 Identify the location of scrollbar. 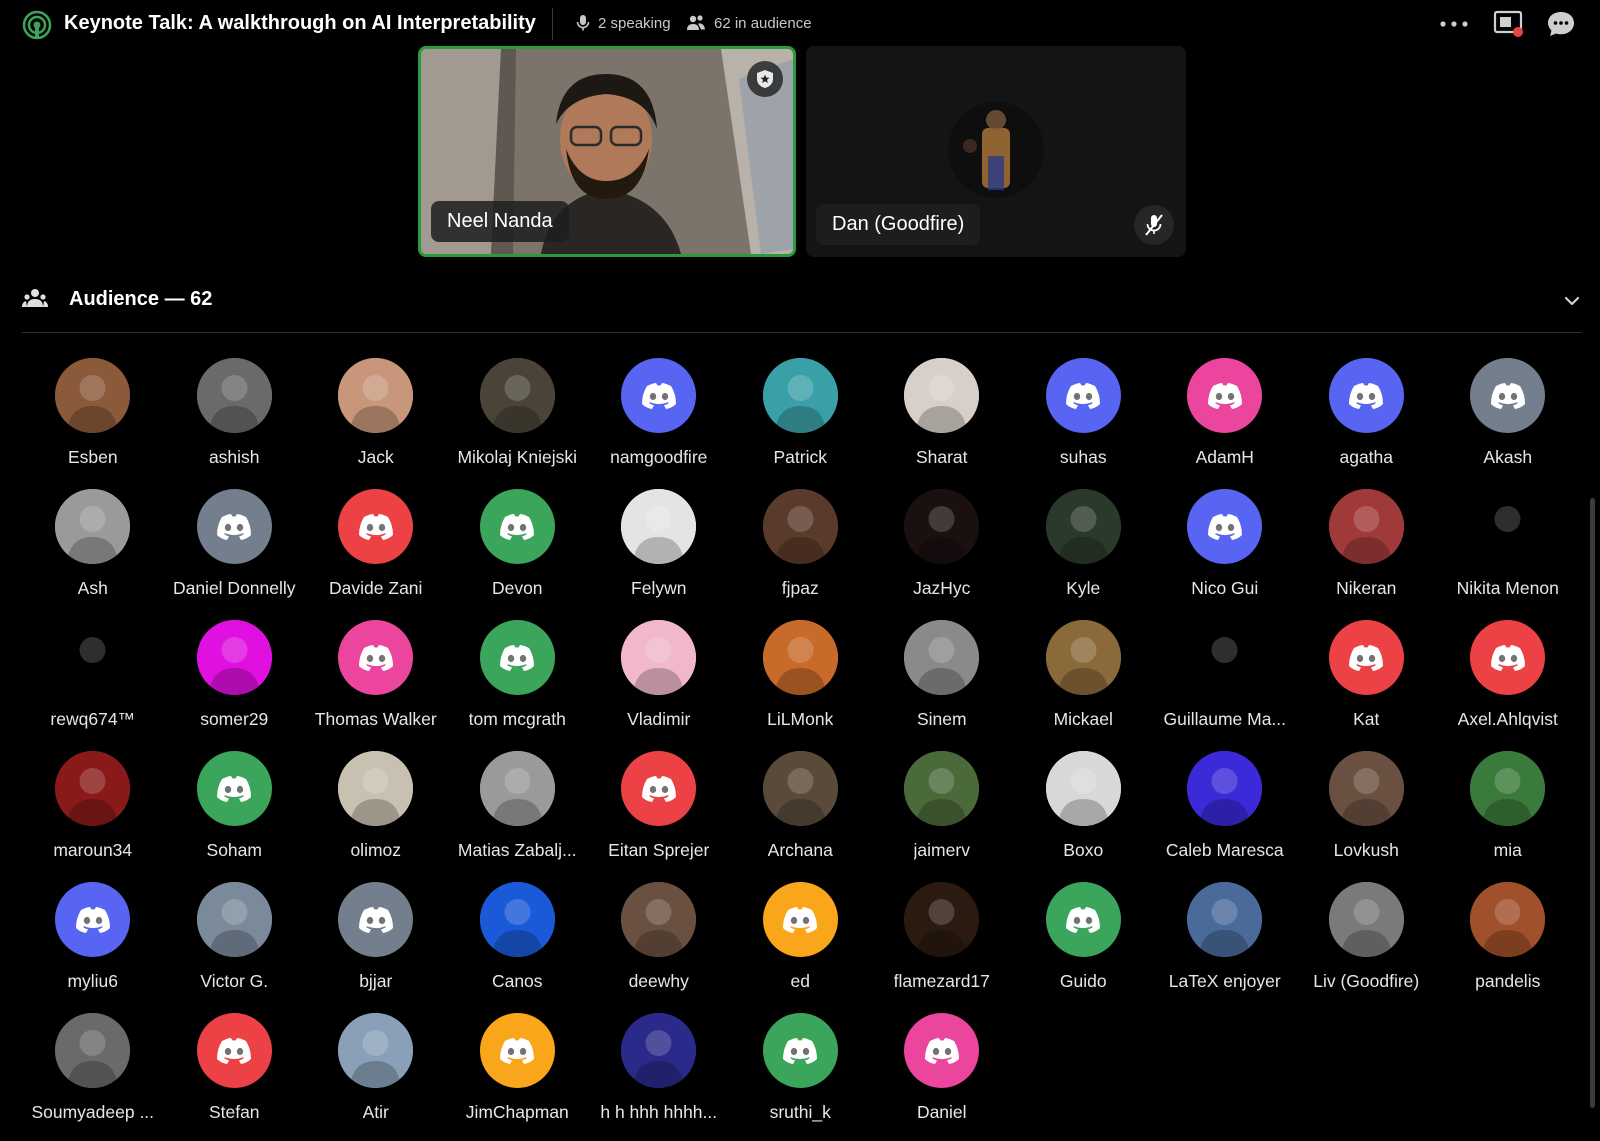
(1592, 803).